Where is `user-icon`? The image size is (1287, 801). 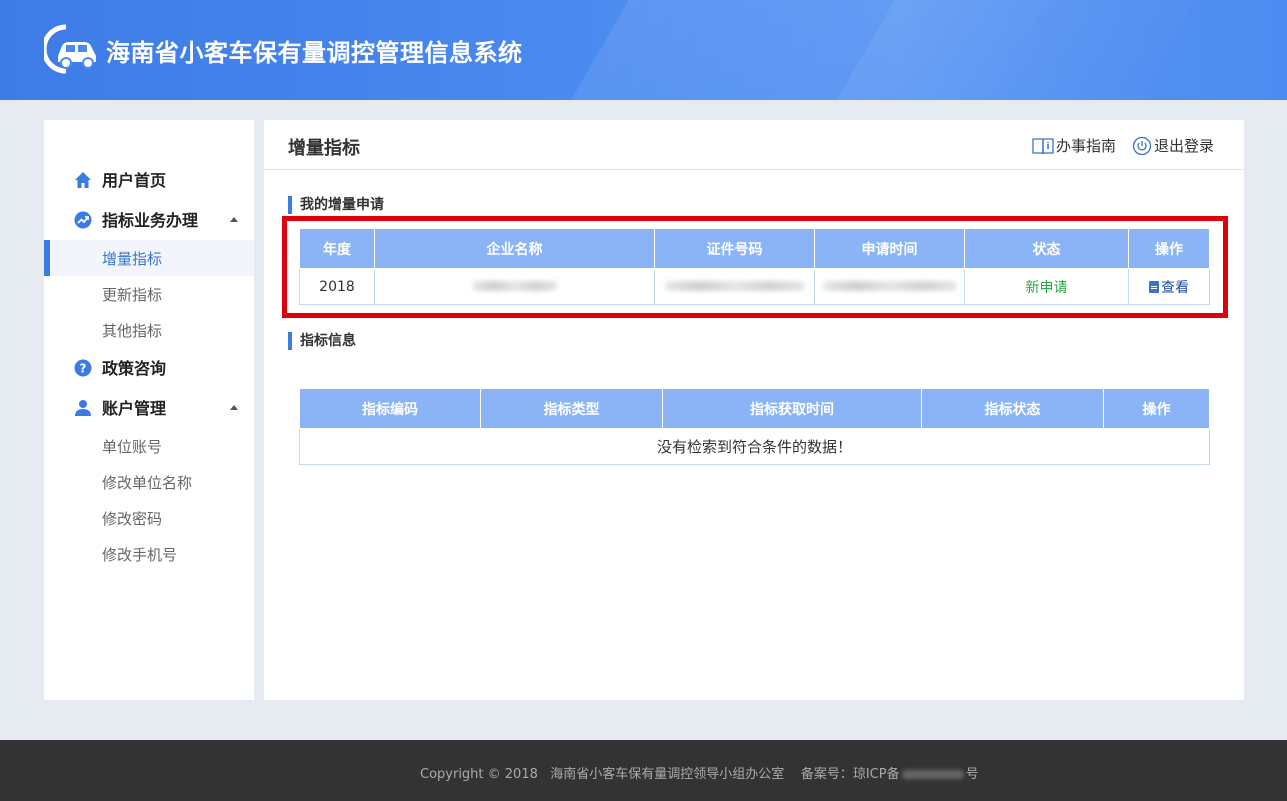 user-icon is located at coordinates (83, 408).